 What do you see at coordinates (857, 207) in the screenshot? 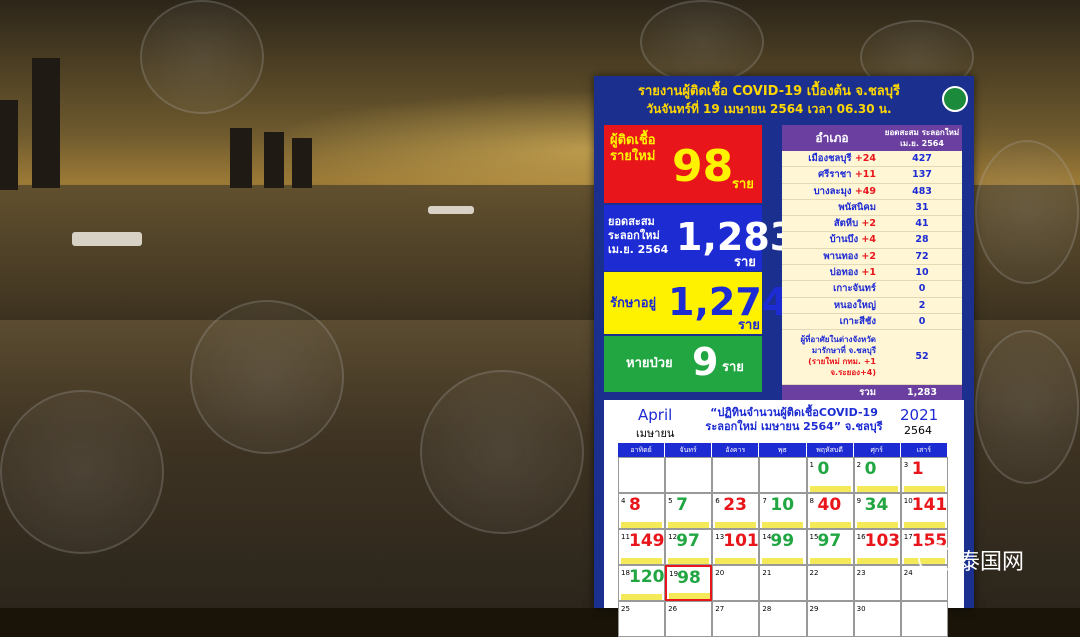
I see `district-label: พนัสนิคม` at bounding box center [857, 207].